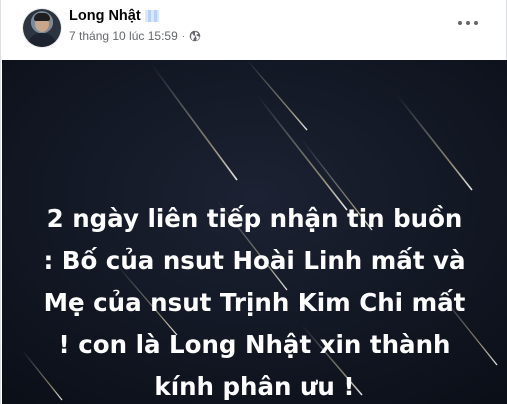  I want to click on caption-line: ! con là Long Nhật xin thành, so click(254, 344).